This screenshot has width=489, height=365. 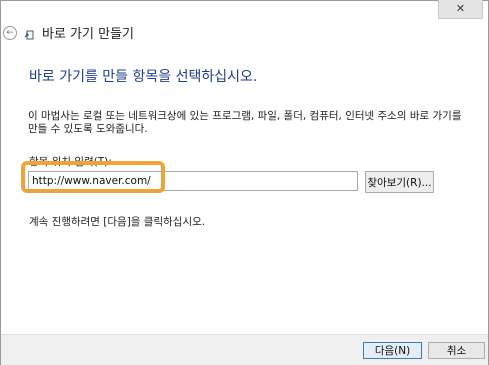 What do you see at coordinates (392, 350) in the screenshot?
I see `next-button: 다음(N)` at bounding box center [392, 350].